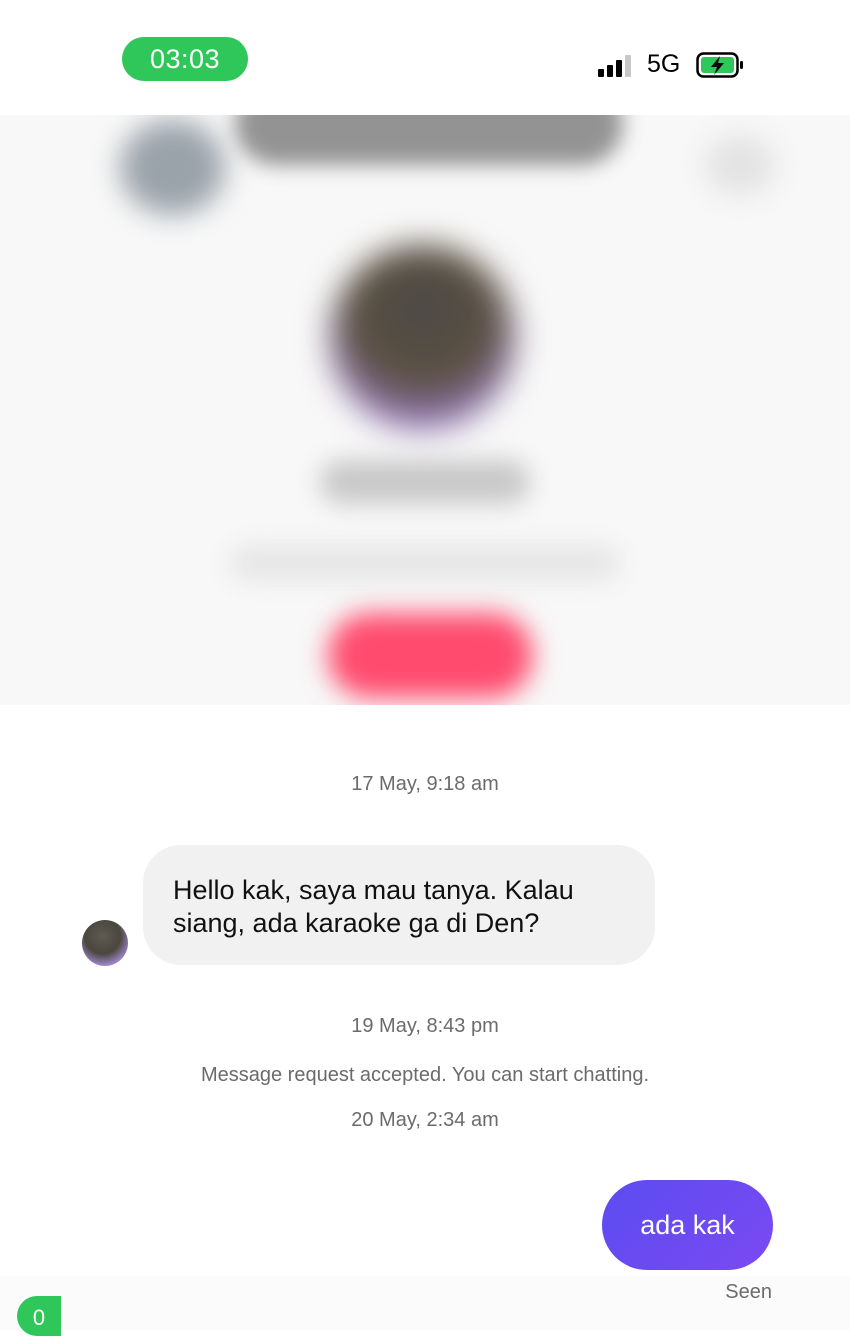  I want to click on chat-timestamp: 19 May, 8:43 pm, so click(425, 1026).